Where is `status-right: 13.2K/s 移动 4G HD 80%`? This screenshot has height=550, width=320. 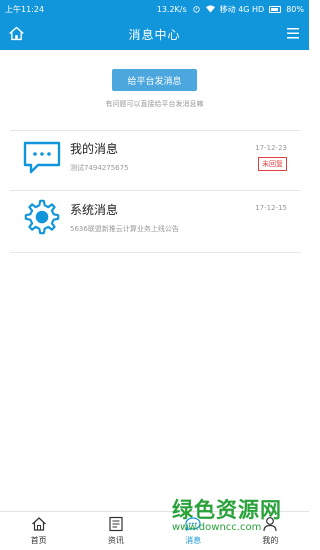
status-right: 13.2K/s 移动 4G HD 80% is located at coordinates (230, 9).